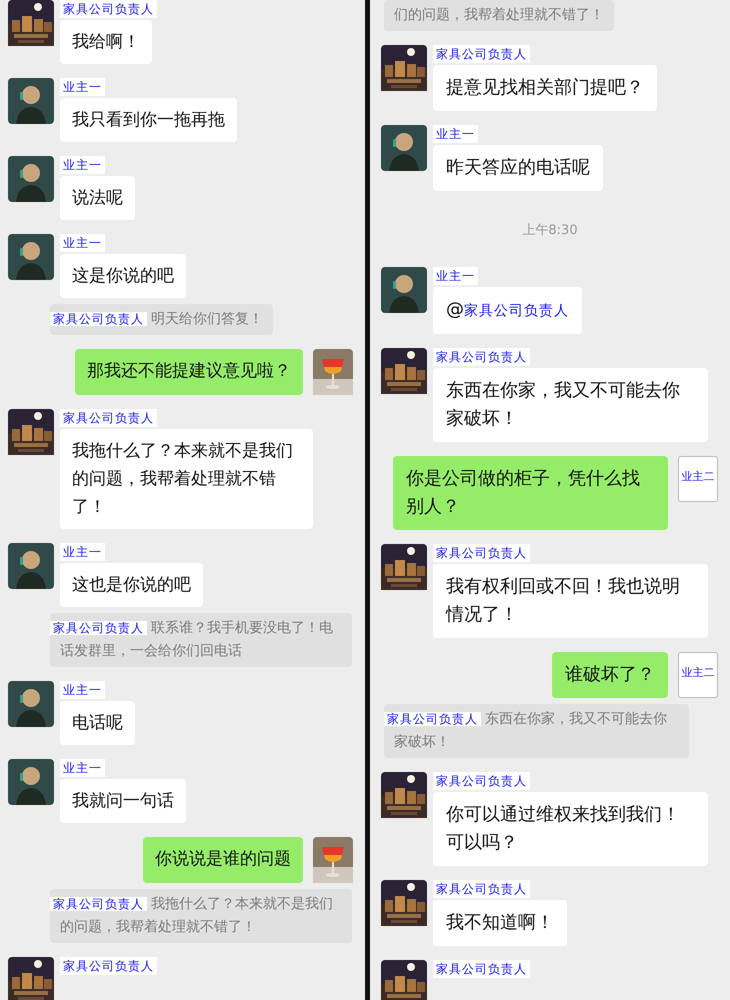 This screenshot has height=1000, width=730. Describe the element at coordinates (201, 640) in the screenshot. I see `quoted-message: 家具公司负责人 联系谁？我手机要没电了！电话发群里，一会给你们回电话` at that location.